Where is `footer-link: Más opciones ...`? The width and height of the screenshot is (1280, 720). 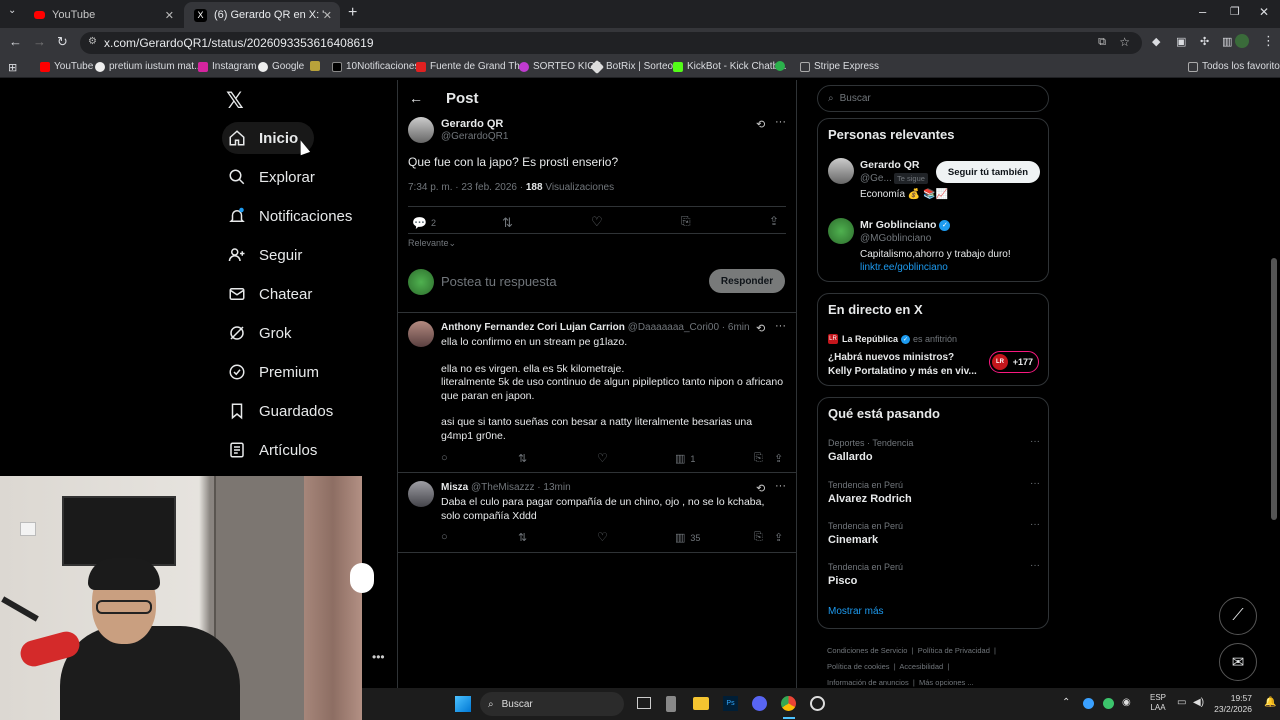
footer-link: Más opciones ... is located at coordinates (946, 682).